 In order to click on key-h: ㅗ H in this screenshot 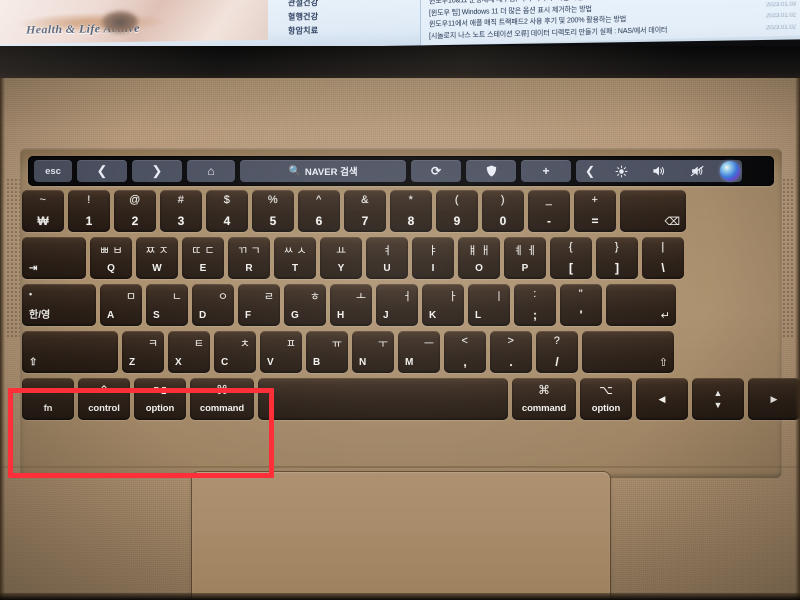, I will do `click(351, 305)`.